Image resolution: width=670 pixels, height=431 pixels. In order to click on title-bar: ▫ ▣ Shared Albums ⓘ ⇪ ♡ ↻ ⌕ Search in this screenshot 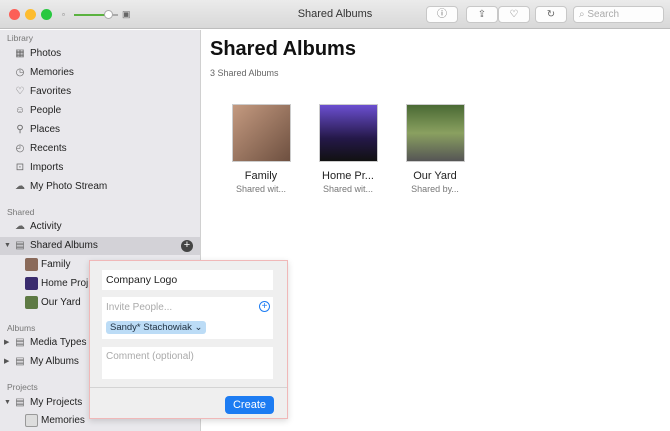, I will do `click(335, 14)`.